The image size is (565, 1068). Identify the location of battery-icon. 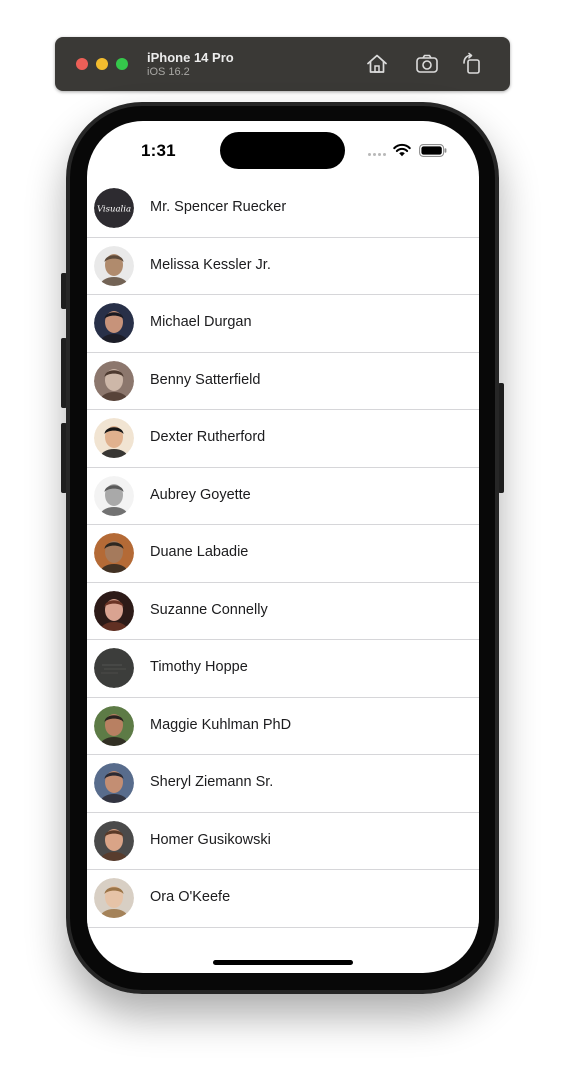
(433, 150).